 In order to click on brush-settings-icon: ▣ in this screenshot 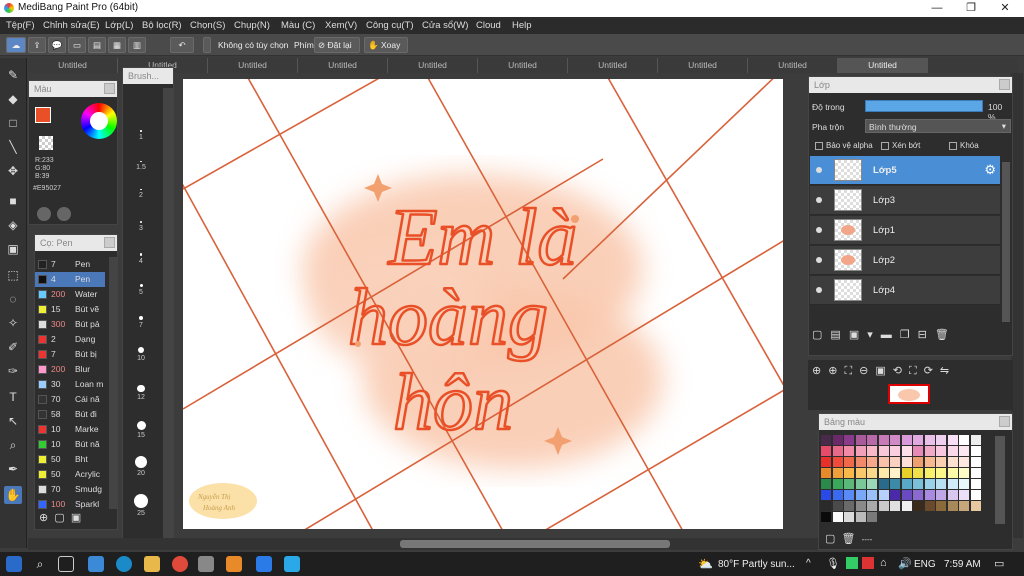, I will do `click(76, 518)`.